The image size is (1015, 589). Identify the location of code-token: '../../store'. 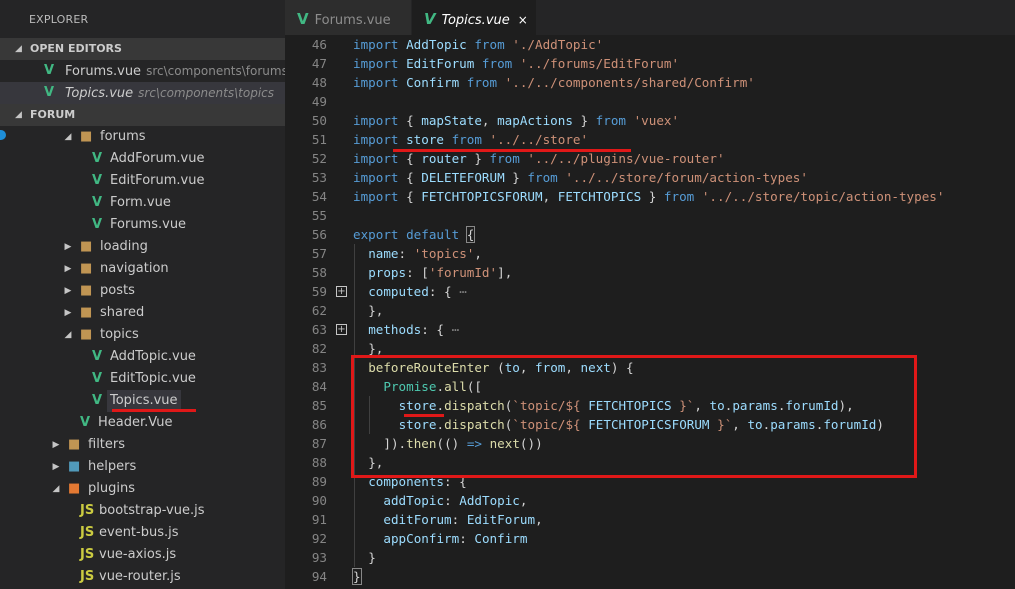
(539, 139).